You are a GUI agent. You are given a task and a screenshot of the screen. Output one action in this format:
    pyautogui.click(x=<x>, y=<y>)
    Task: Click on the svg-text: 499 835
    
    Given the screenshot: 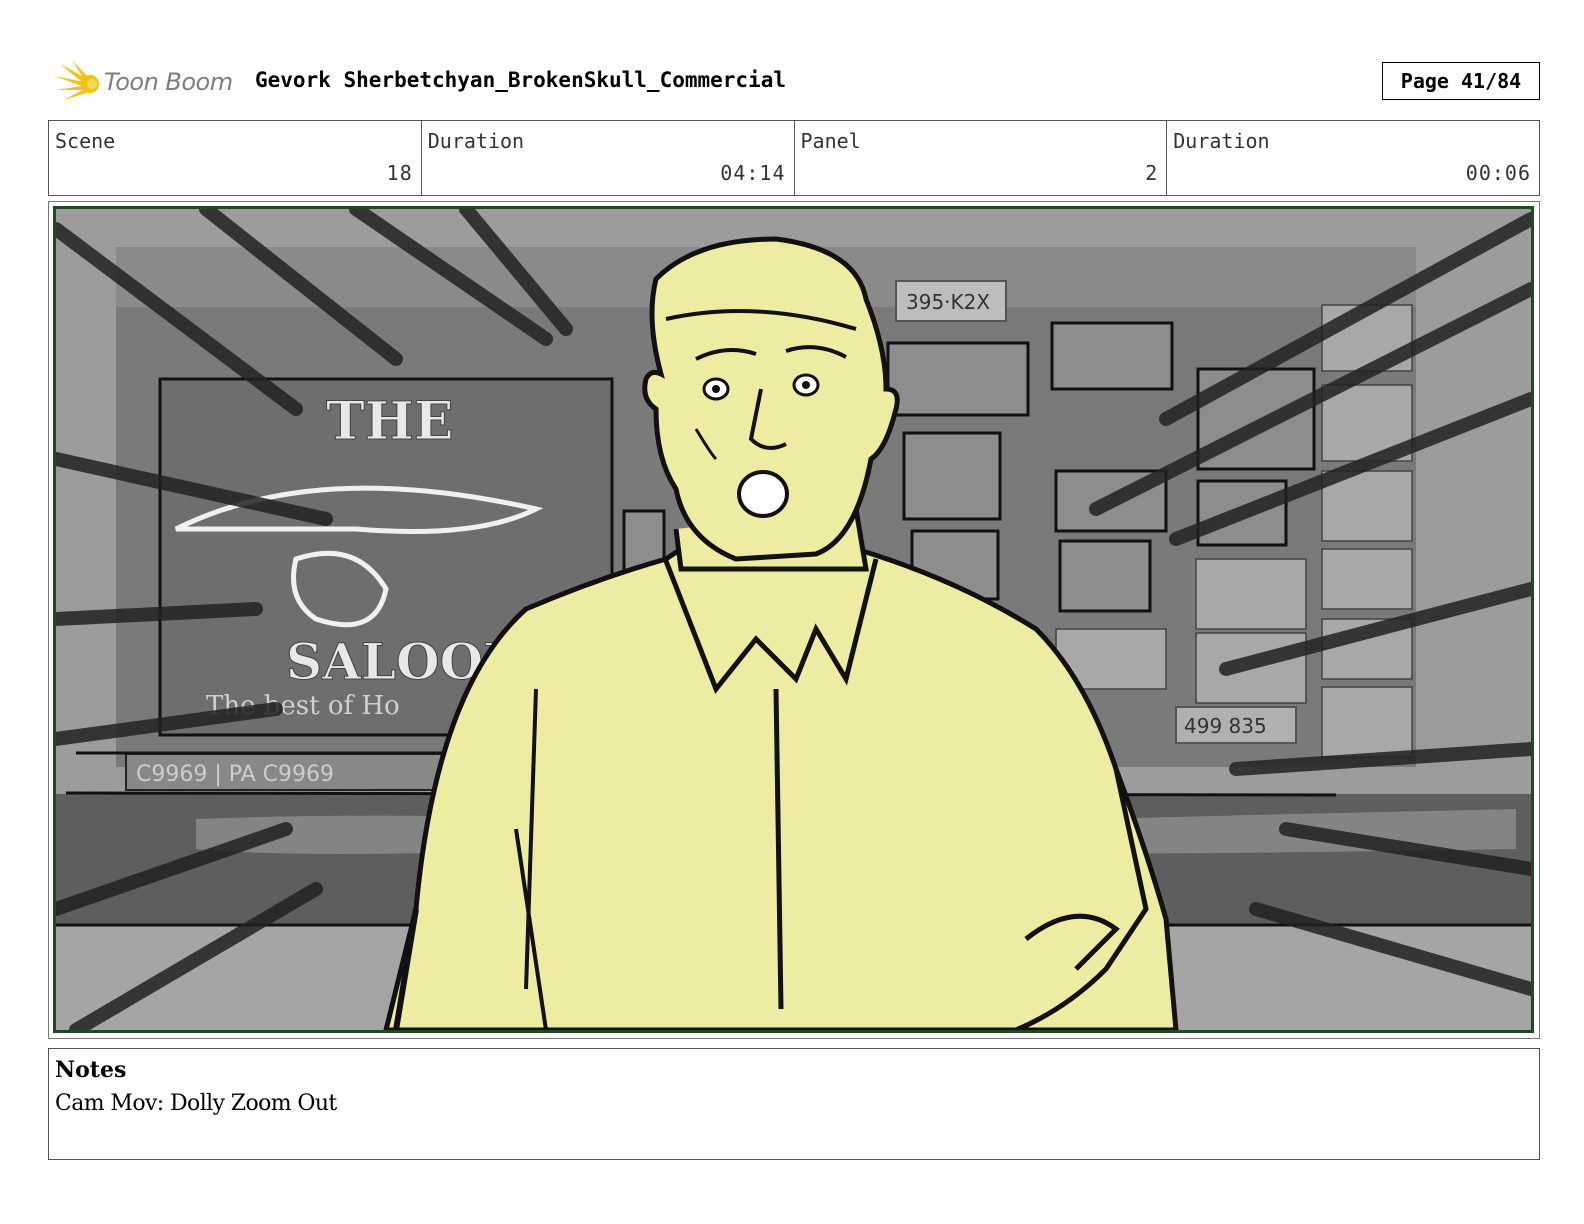 What is the action you would take?
    pyautogui.click(x=1225, y=726)
    